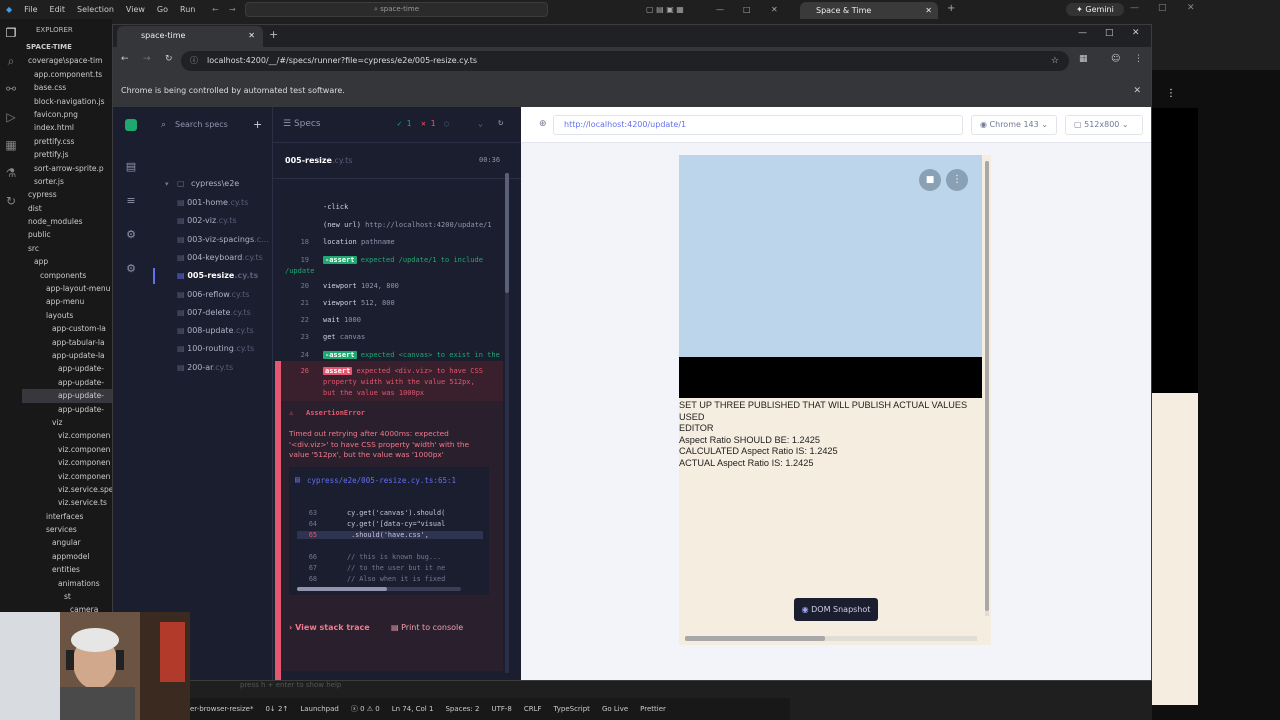  Describe the element at coordinates (67, 502) in the screenshot. I see `explorer-item: viz.service.ts` at that location.